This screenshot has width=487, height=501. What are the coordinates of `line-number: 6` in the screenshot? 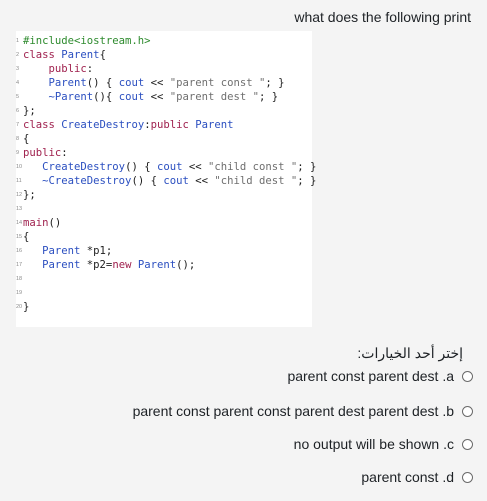 It's located at (18, 111).